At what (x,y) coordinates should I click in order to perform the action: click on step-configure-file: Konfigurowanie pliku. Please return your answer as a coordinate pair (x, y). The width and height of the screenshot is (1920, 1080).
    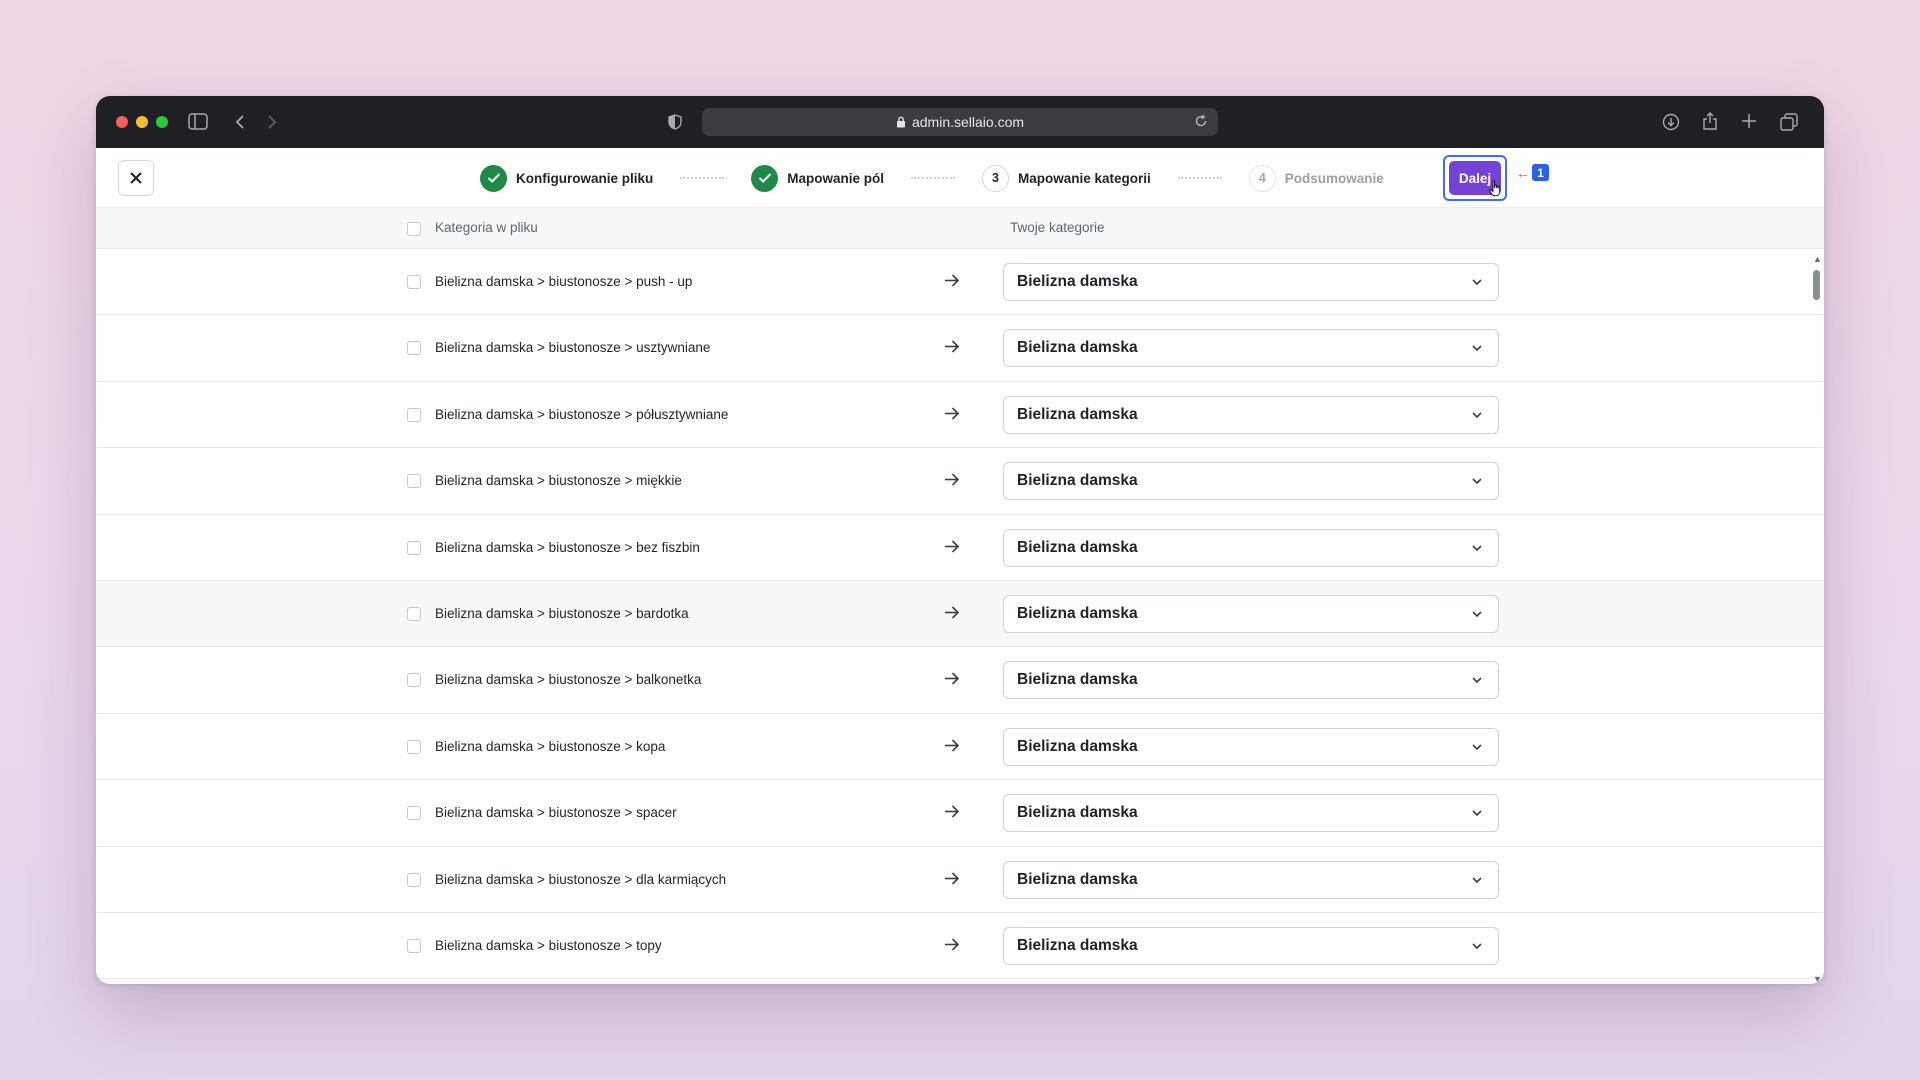
    Looking at the image, I should click on (567, 178).